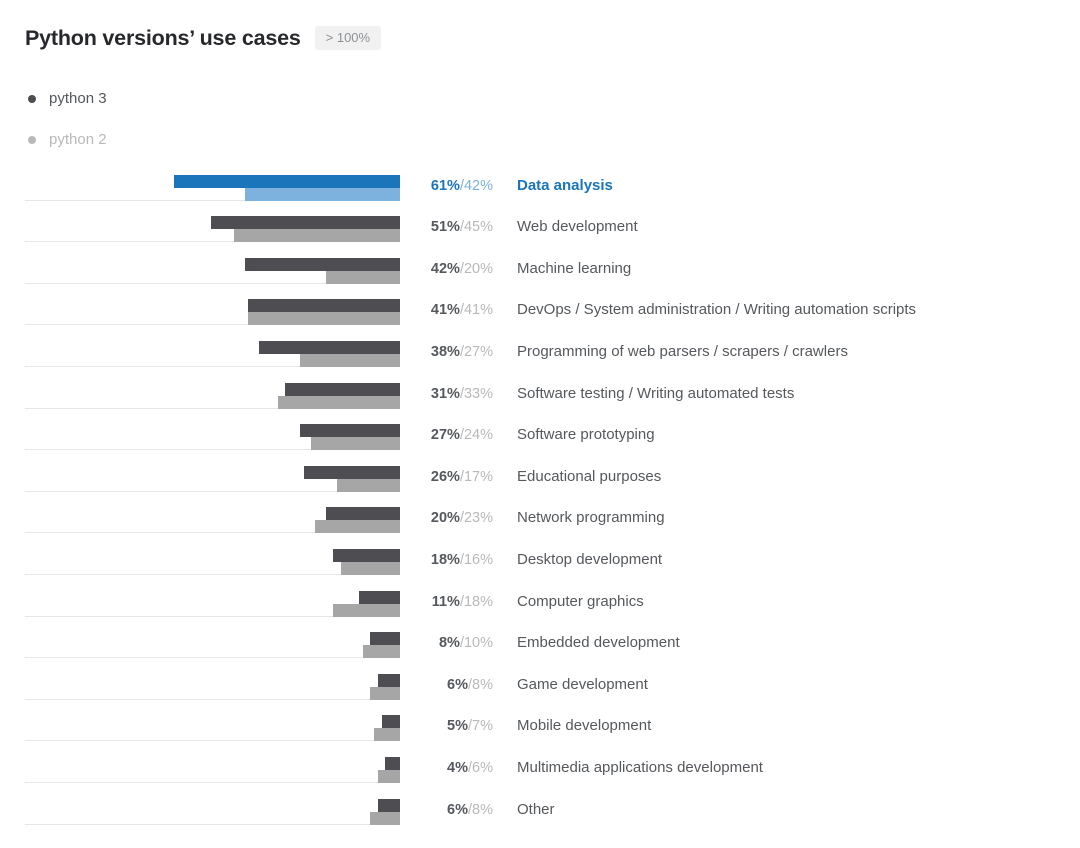 This screenshot has height=848, width=1080. What do you see at coordinates (478, 518) in the screenshot?
I see `value-python2: 23%` at bounding box center [478, 518].